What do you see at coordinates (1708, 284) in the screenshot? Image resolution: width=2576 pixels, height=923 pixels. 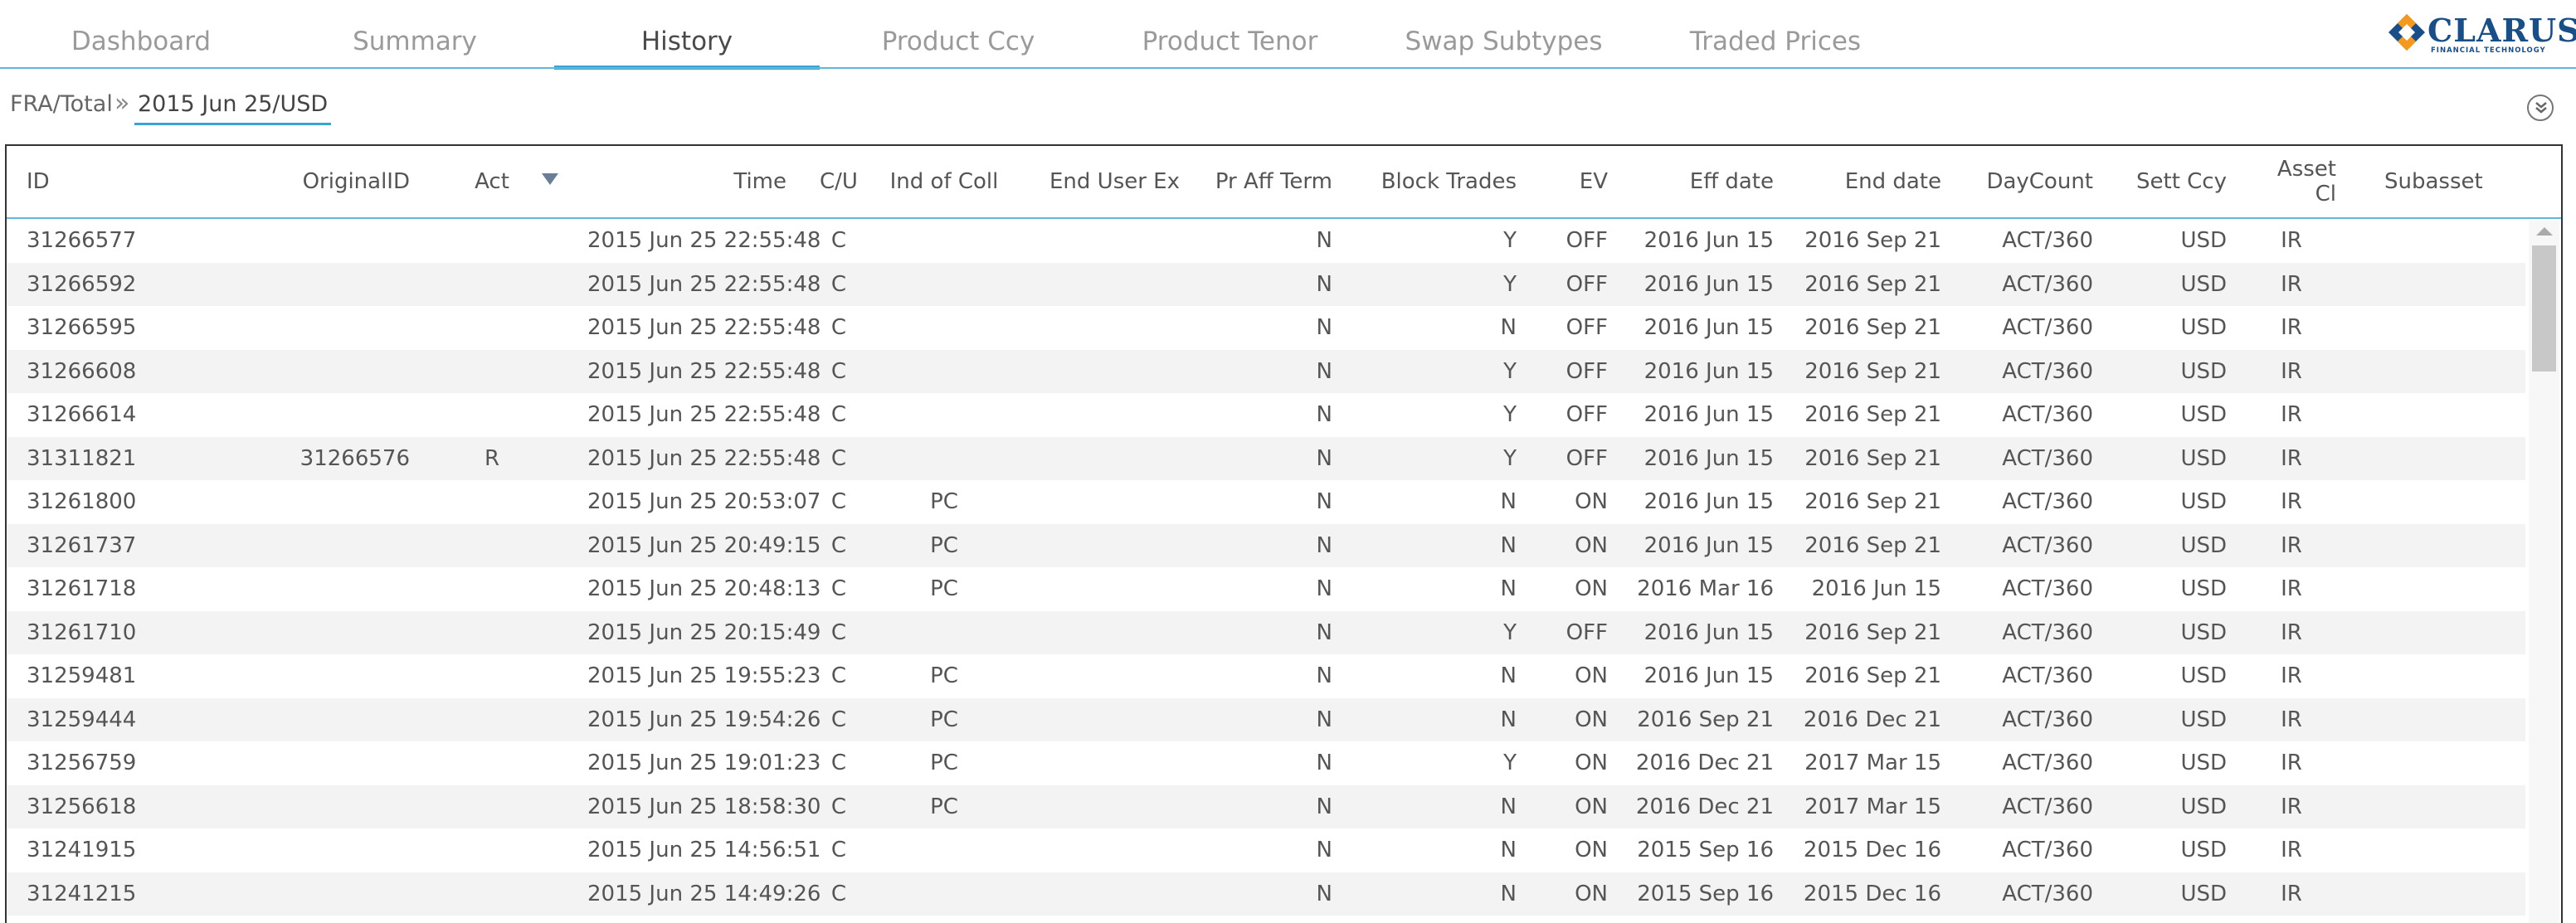 I see `cell-eff-date: 2016 Jun 15` at bounding box center [1708, 284].